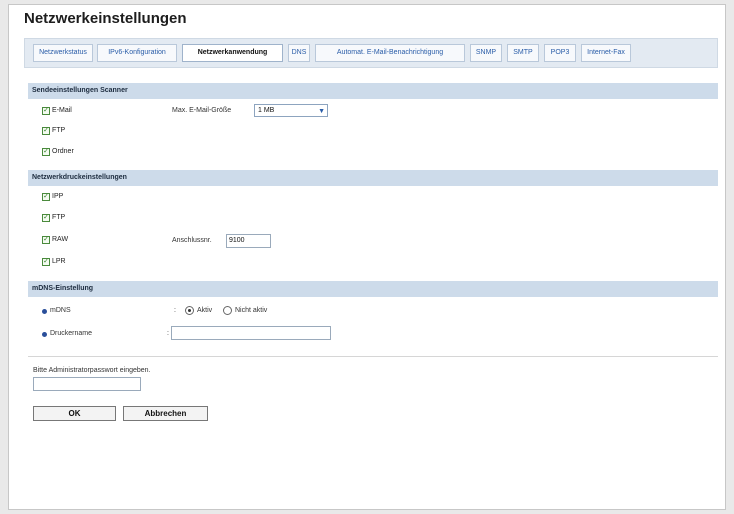  I want to click on ipp-checkbox: ✓, so click(46, 197).